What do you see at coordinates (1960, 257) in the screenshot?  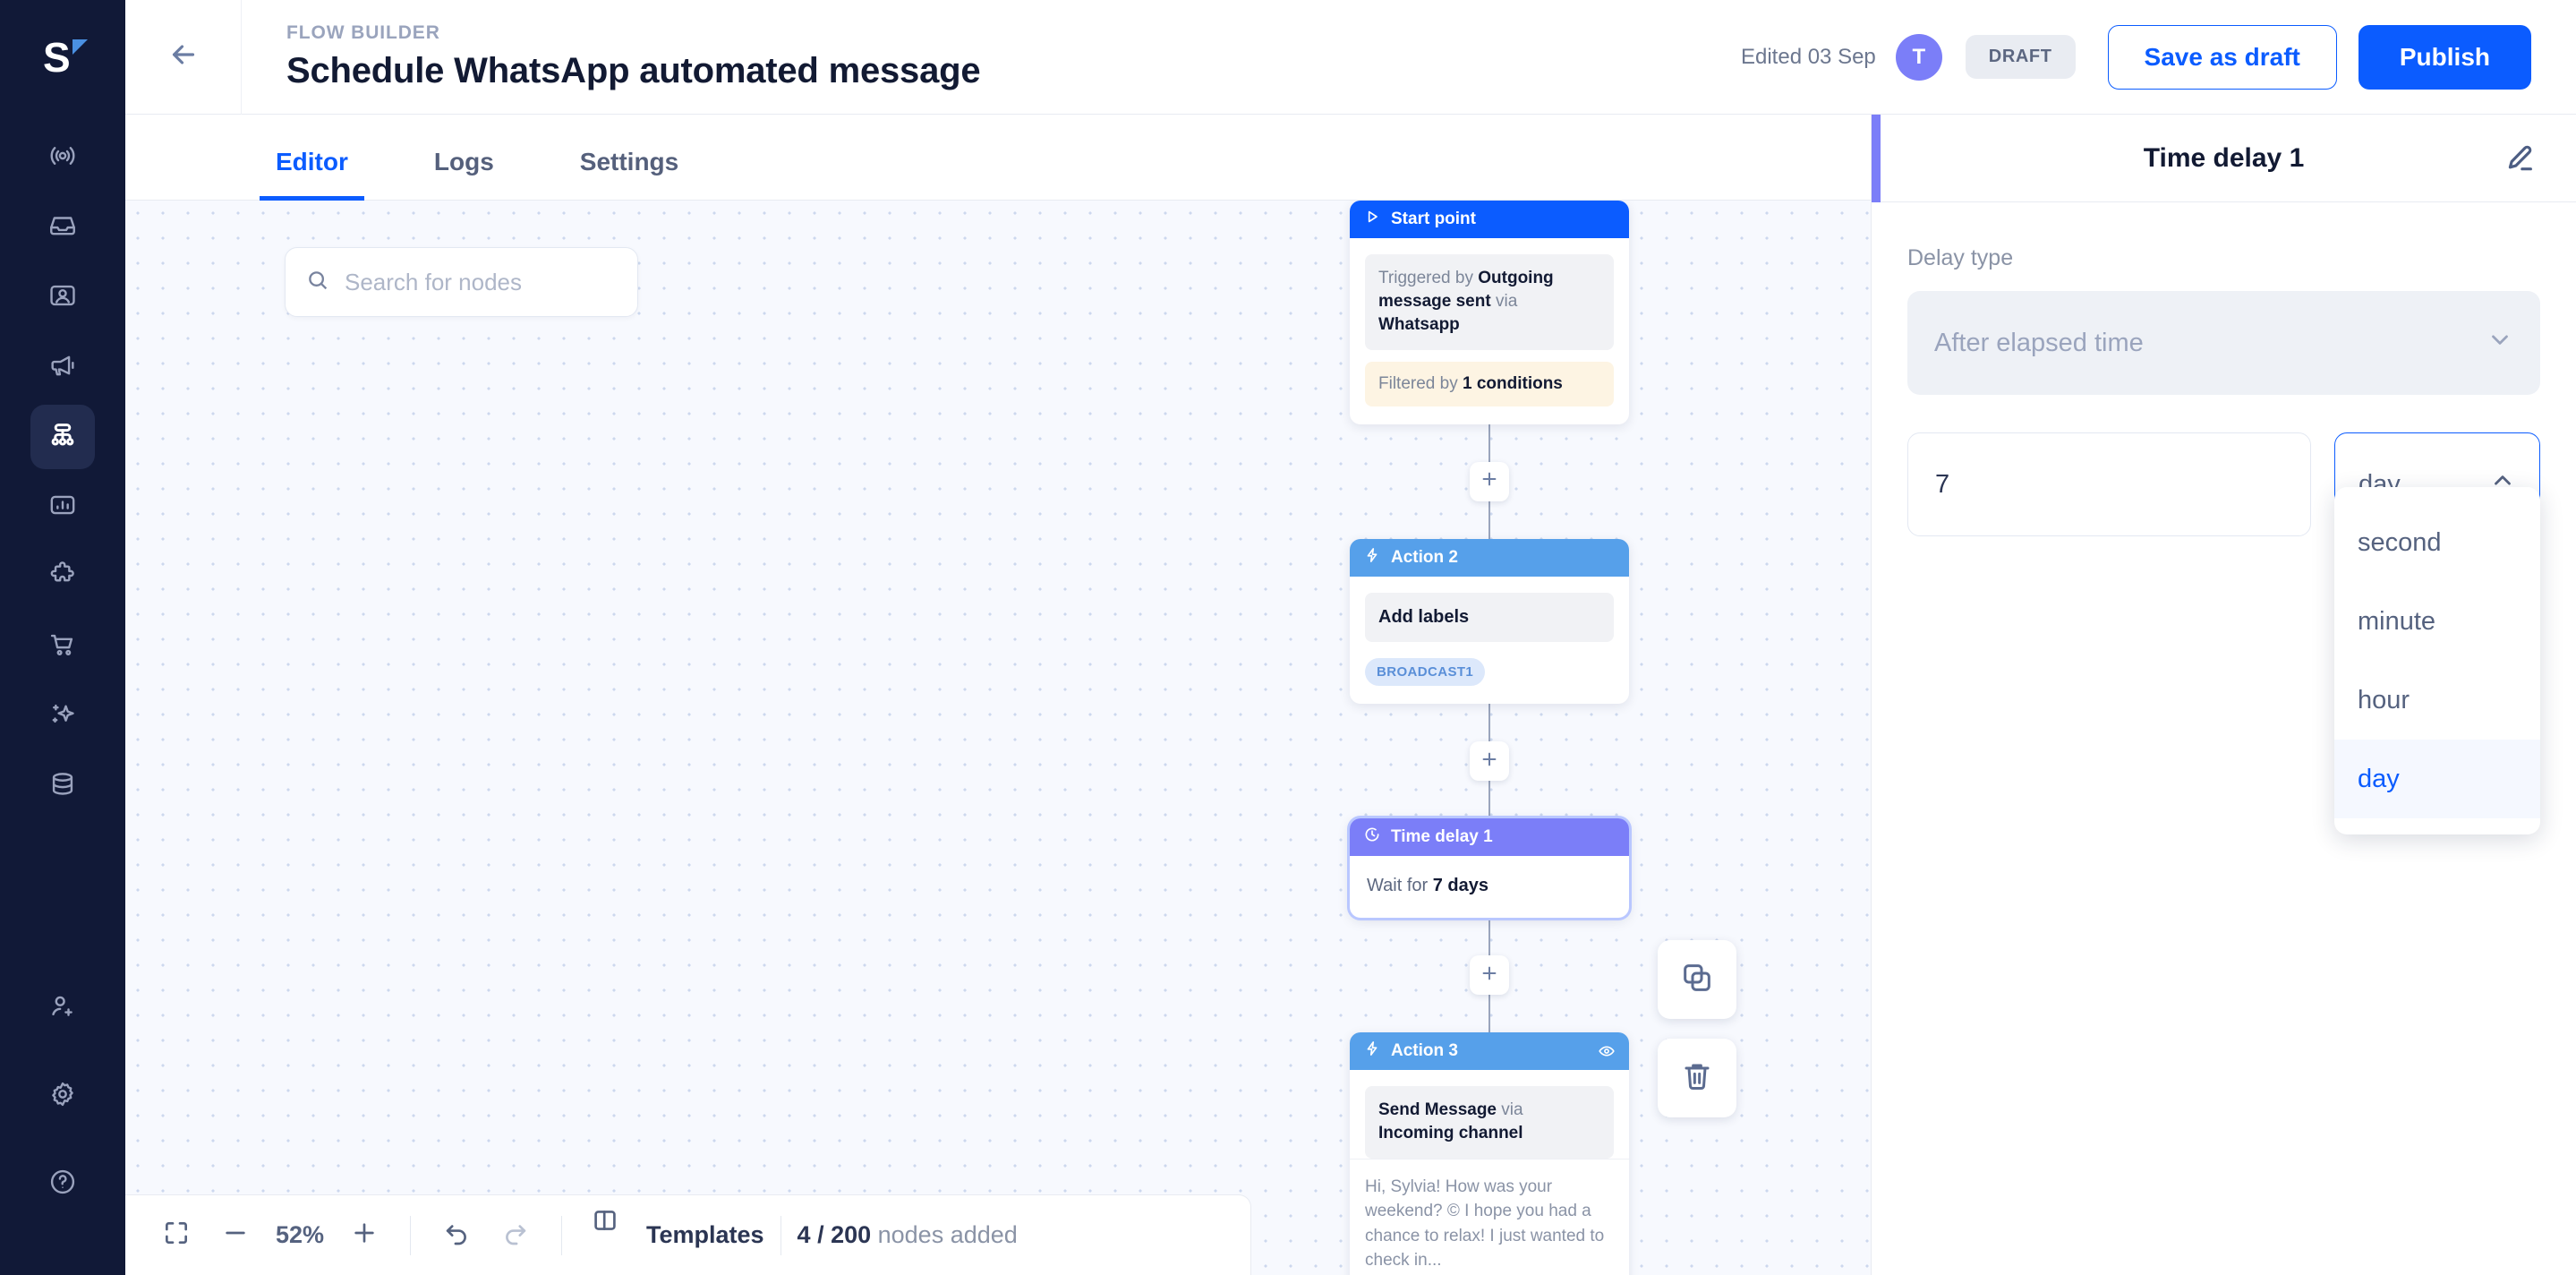 I see `delay-type-label: Delay type` at bounding box center [1960, 257].